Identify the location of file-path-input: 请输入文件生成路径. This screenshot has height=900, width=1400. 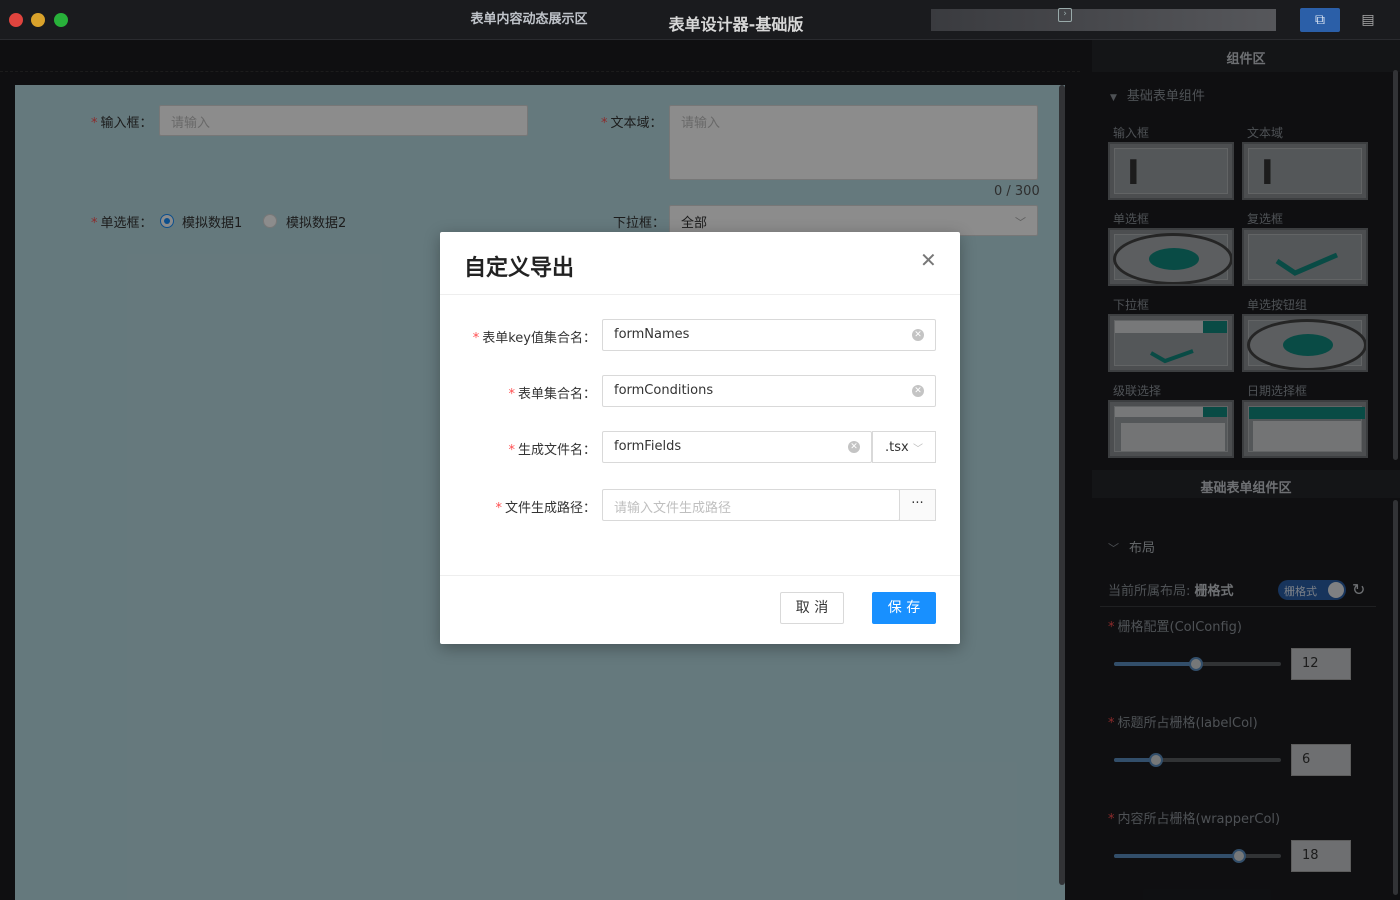
(751, 505).